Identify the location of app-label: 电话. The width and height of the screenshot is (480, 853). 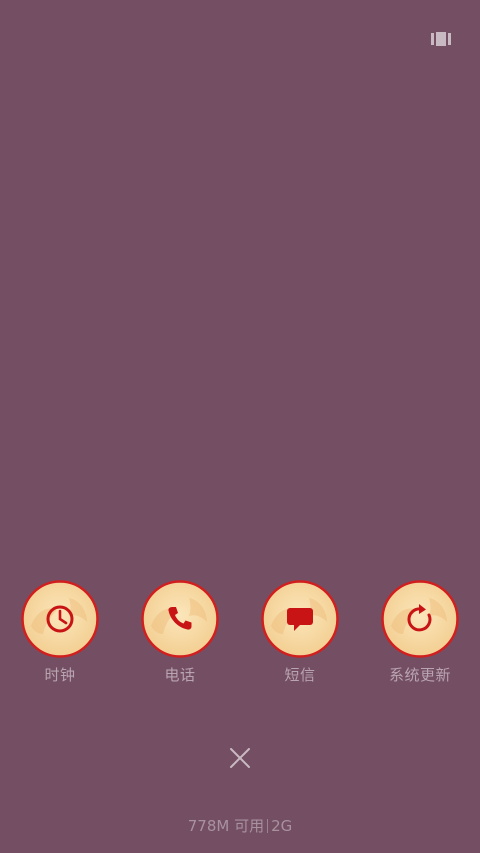
(180, 675).